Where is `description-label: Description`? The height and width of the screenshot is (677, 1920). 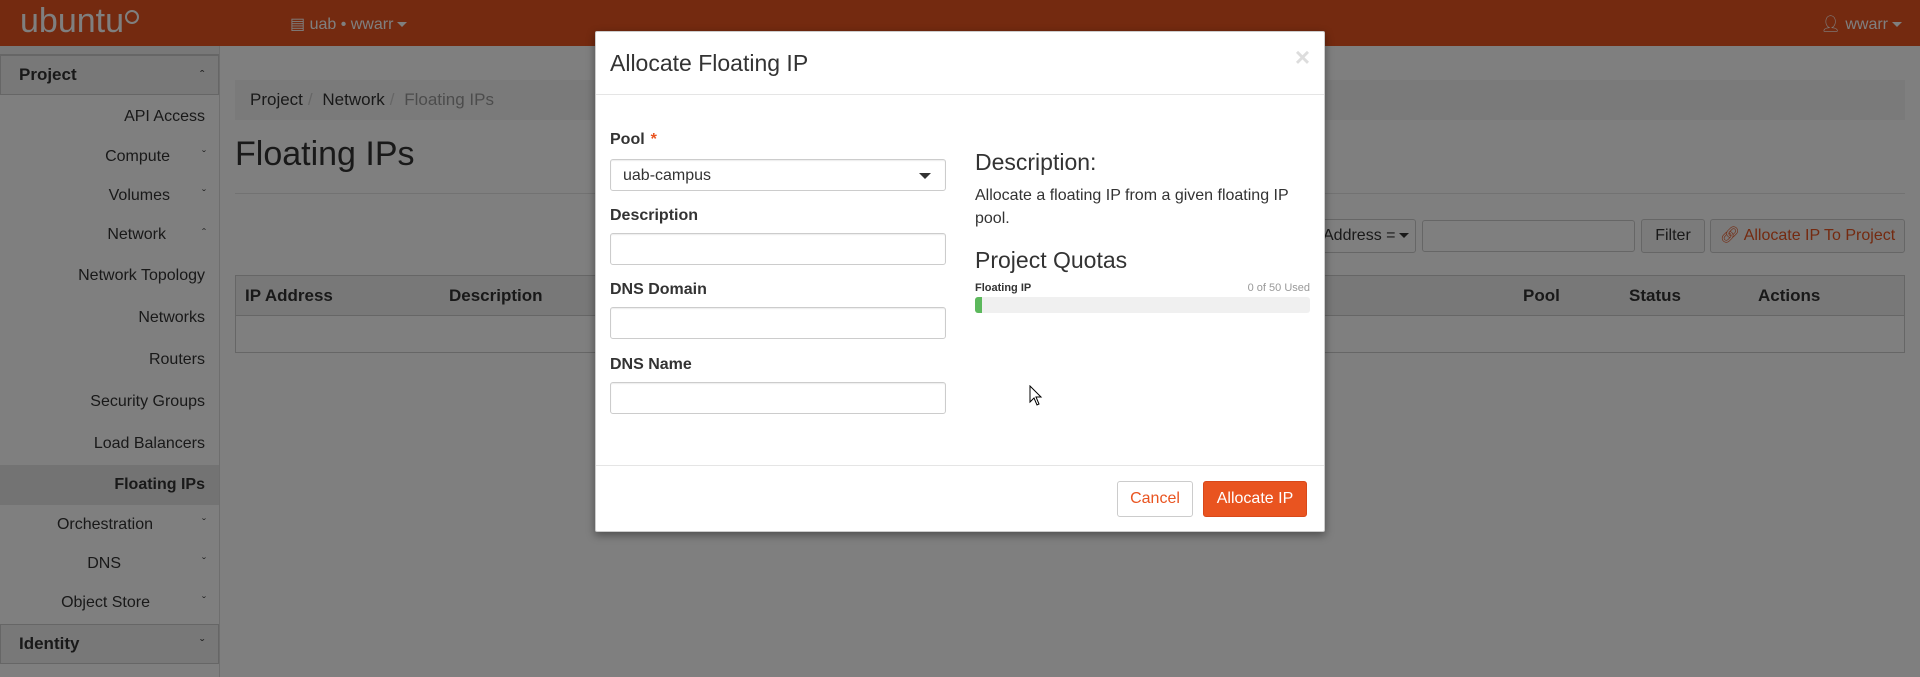 description-label: Description is located at coordinates (654, 215).